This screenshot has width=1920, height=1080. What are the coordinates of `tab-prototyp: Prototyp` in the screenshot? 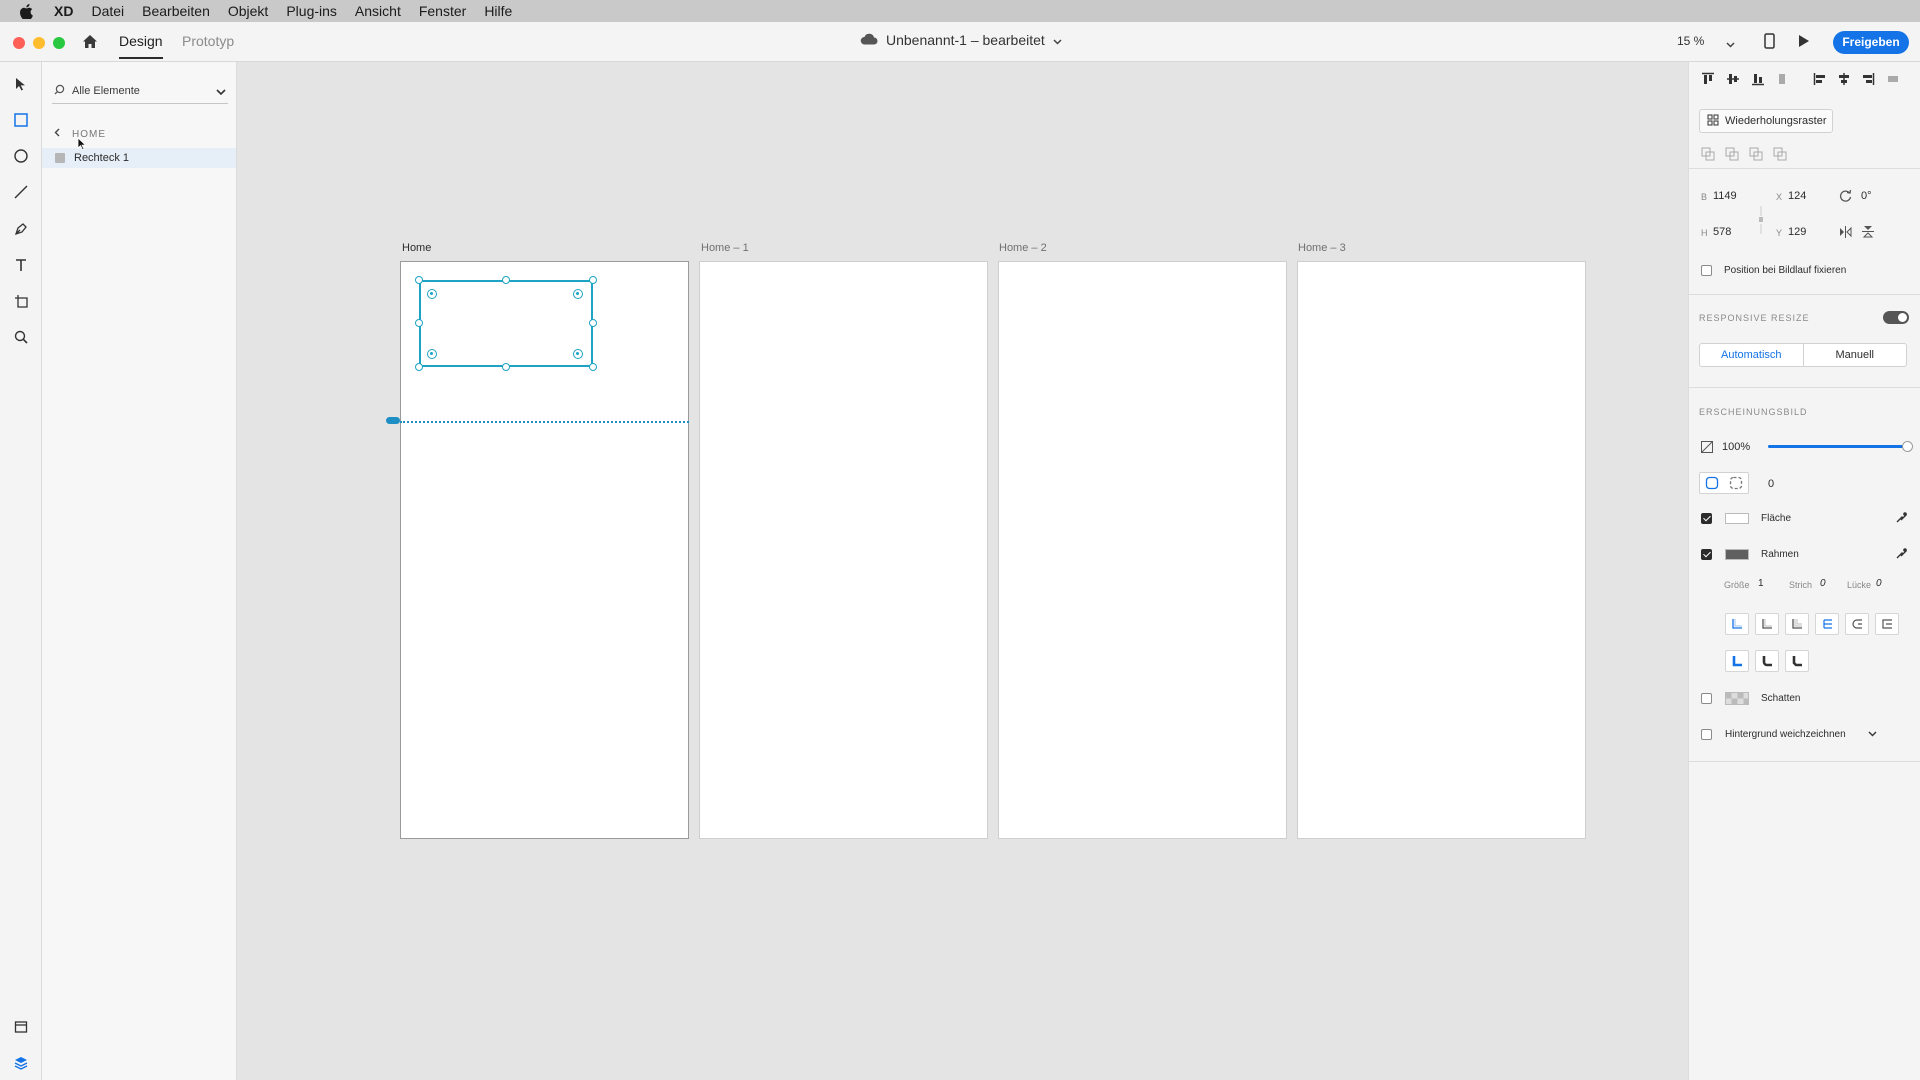 It's located at (208, 41).